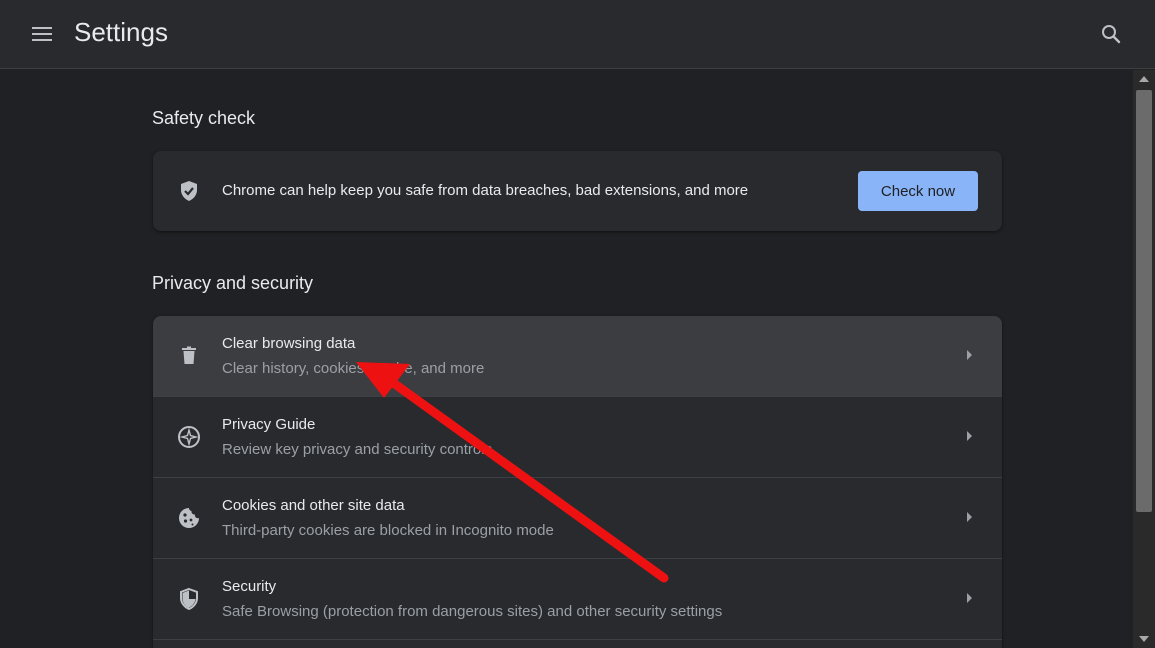 The height and width of the screenshot is (648, 1155). What do you see at coordinates (189, 518) in the screenshot?
I see `cookie-icon` at bounding box center [189, 518].